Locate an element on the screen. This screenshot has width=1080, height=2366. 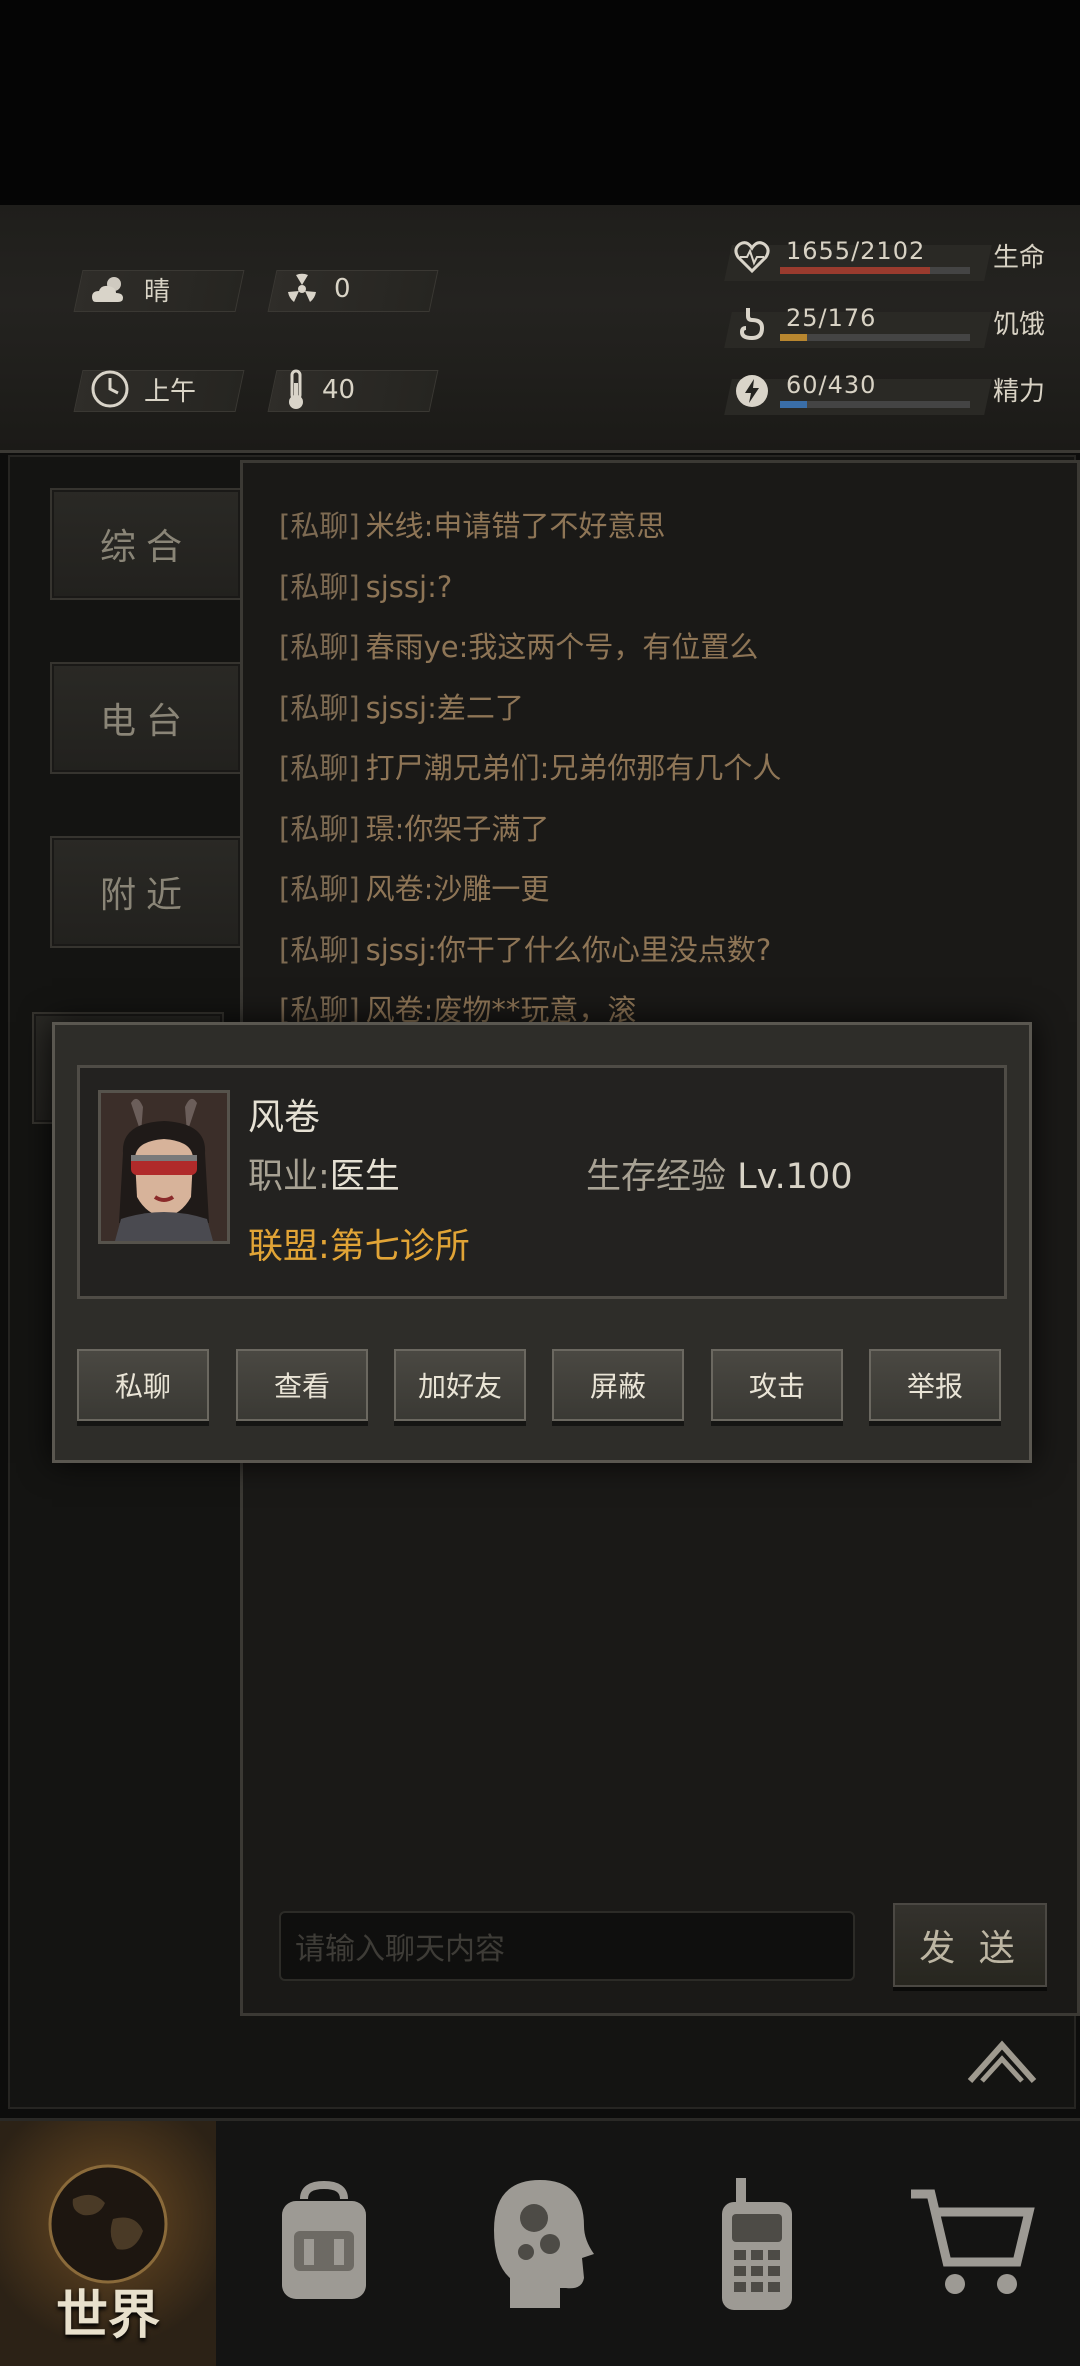
player-experience: 生存经验 Lv.100 is located at coordinates (719, 1173).